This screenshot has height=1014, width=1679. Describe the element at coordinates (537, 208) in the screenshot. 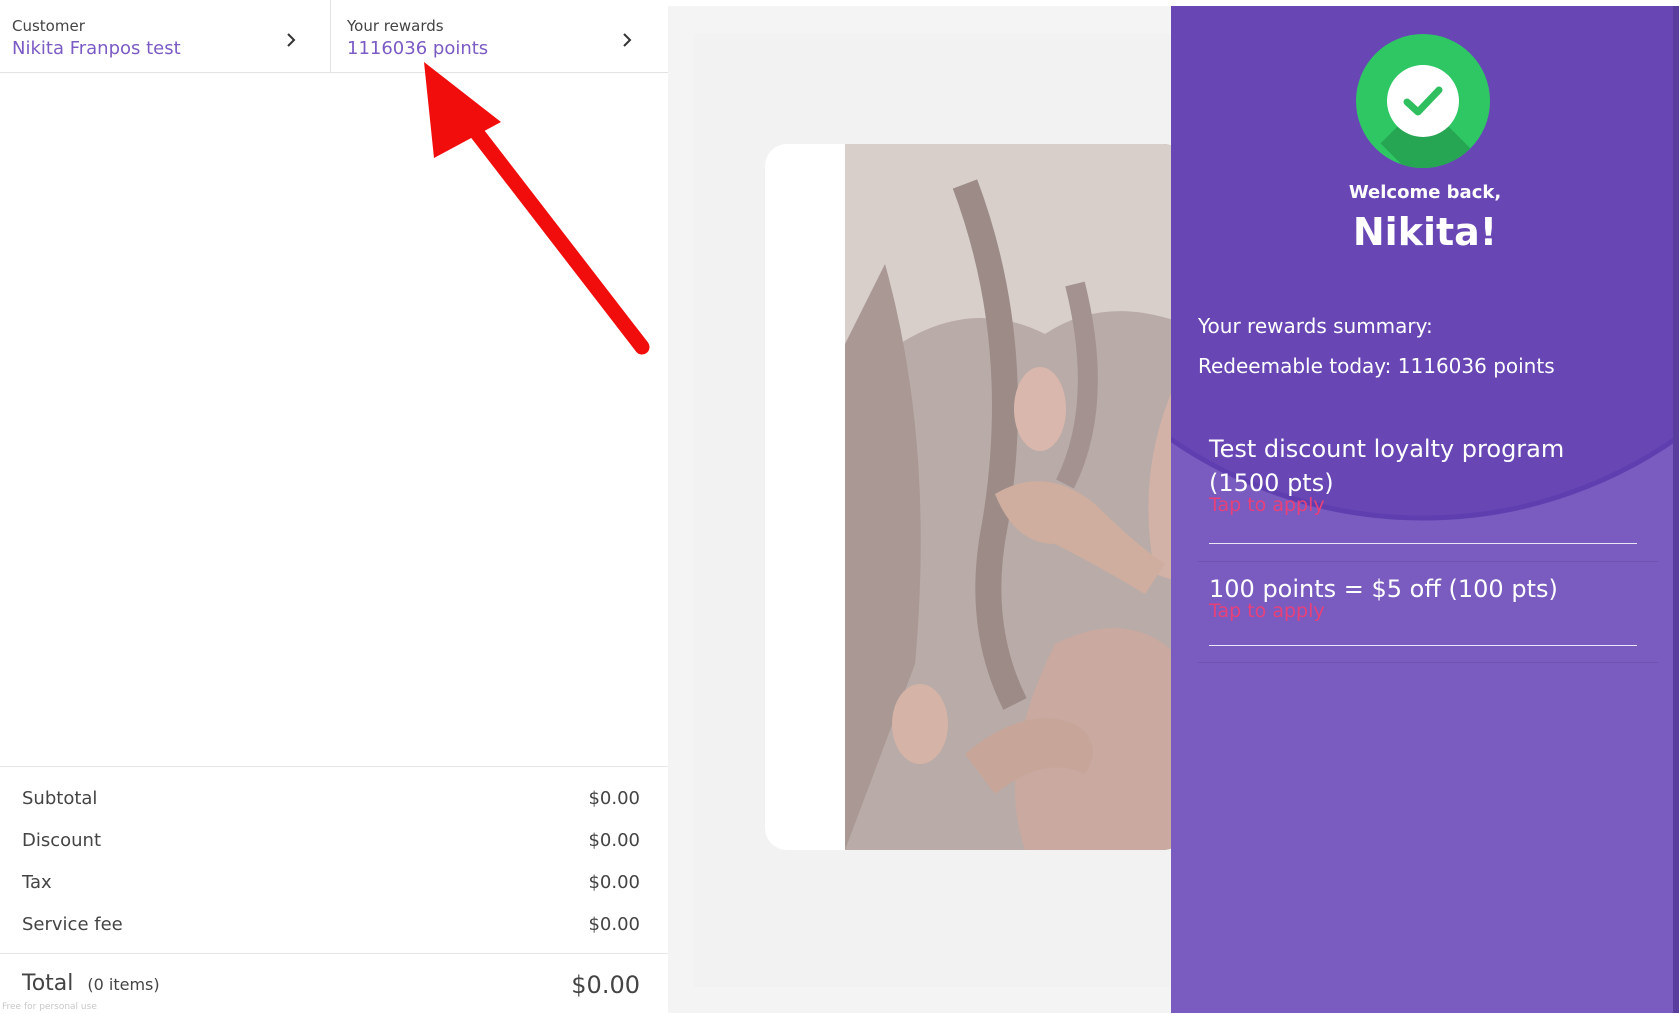

I see `annotation-arrow` at that location.